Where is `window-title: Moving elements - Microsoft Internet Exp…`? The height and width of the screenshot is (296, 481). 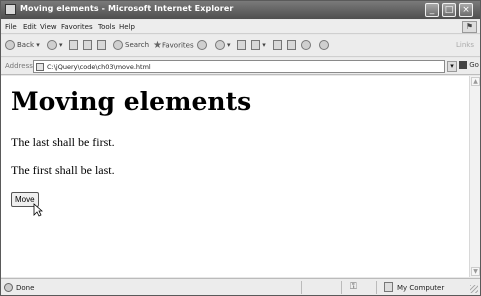
window-title: Moving elements - Microsoft Internet Exp… is located at coordinates (127, 8).